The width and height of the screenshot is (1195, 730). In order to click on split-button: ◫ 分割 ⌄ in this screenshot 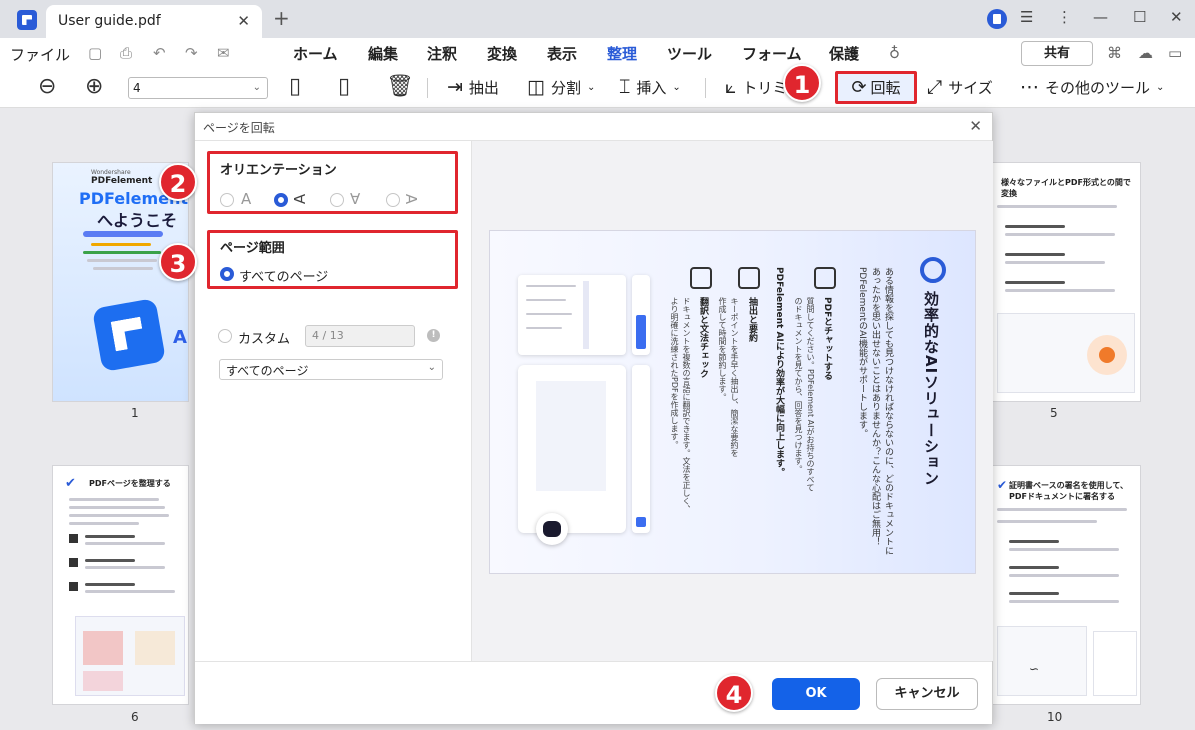, I will do `click(561, 87)`.